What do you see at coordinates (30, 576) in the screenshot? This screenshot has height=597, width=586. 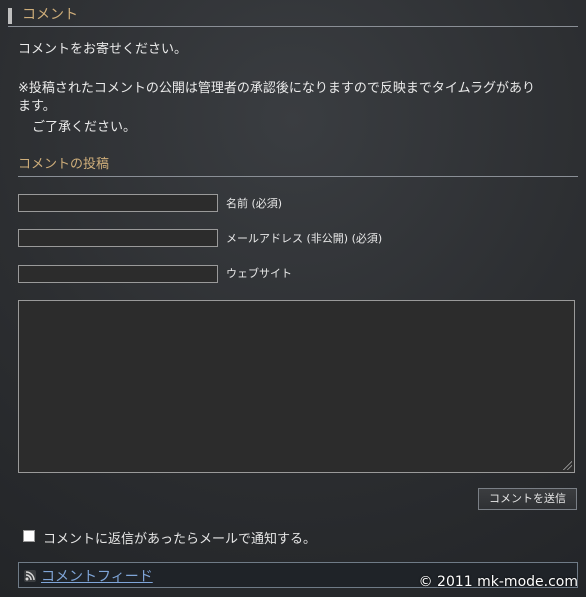 I see `rss-icon` at bounding box center [30, 576].